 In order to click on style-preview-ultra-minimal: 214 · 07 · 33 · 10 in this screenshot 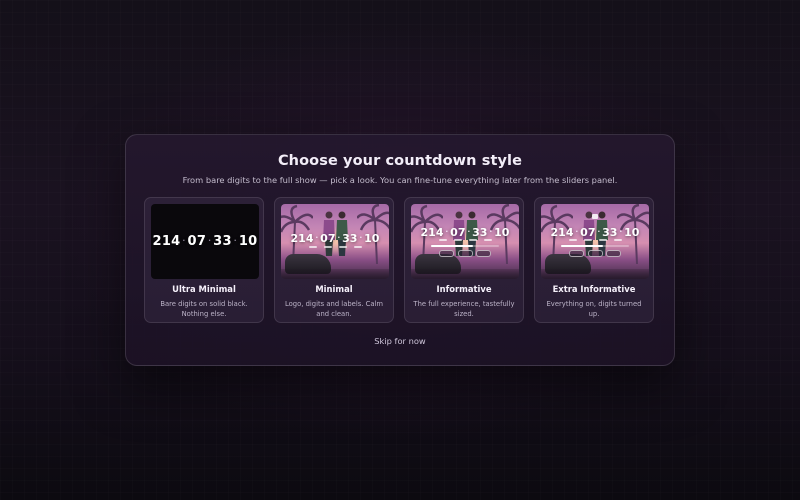, I will do `click(205, 241)`.